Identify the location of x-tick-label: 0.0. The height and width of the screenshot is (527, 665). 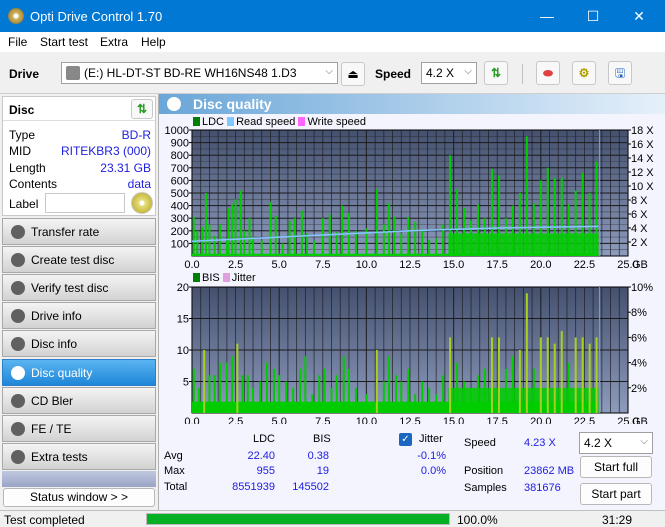
(191, 265).